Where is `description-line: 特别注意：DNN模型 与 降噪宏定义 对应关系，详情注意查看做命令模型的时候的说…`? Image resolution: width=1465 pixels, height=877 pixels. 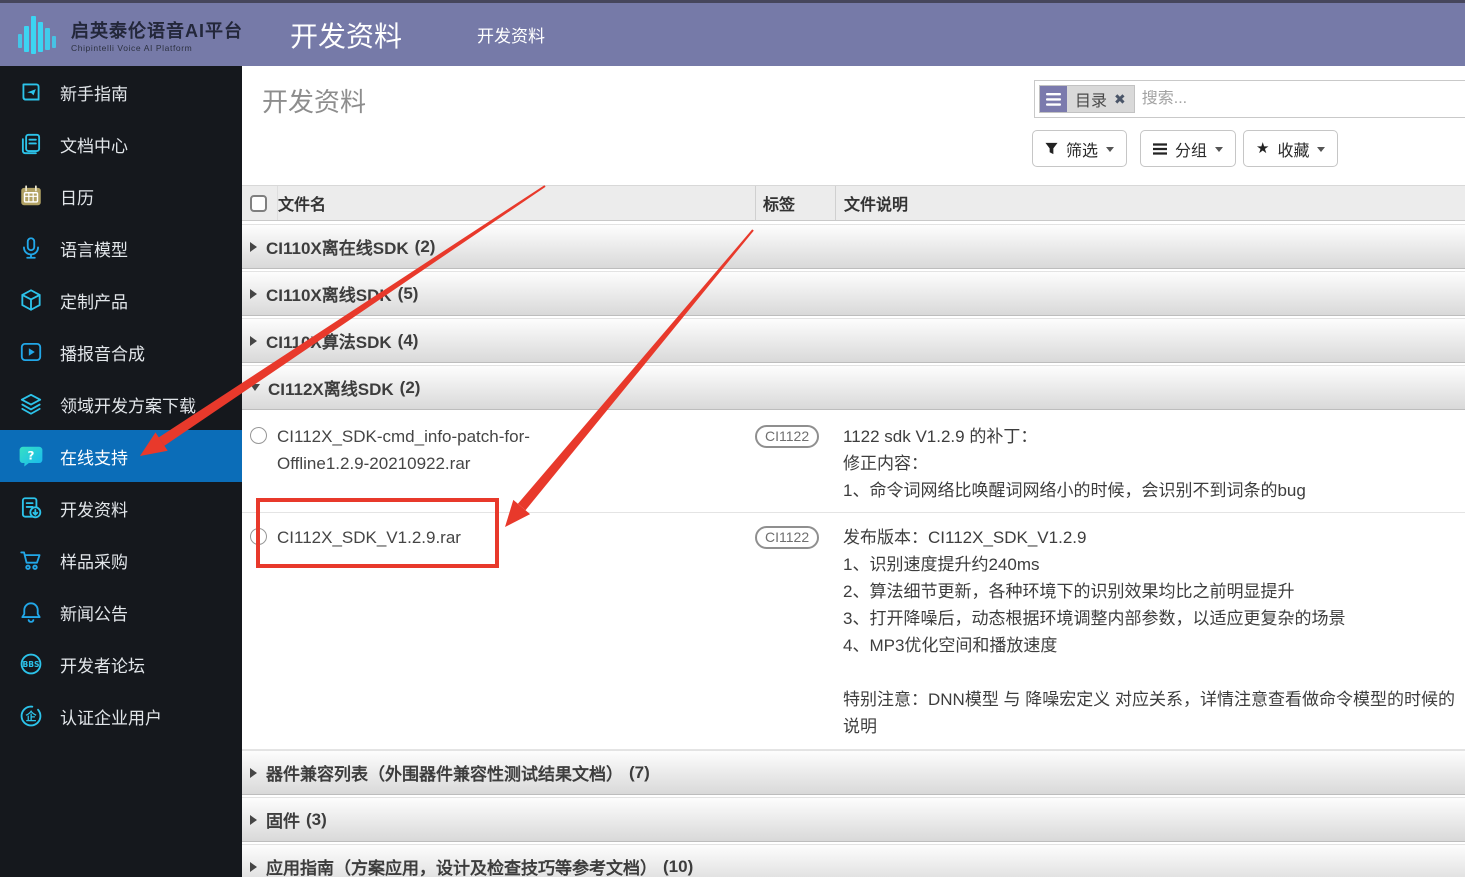
description-line: 特别注意：DNN模型 与 降噪宏定义 对应关系，详情注意查看做命令模型的时候的说… is located at coordinates (1149, 713).